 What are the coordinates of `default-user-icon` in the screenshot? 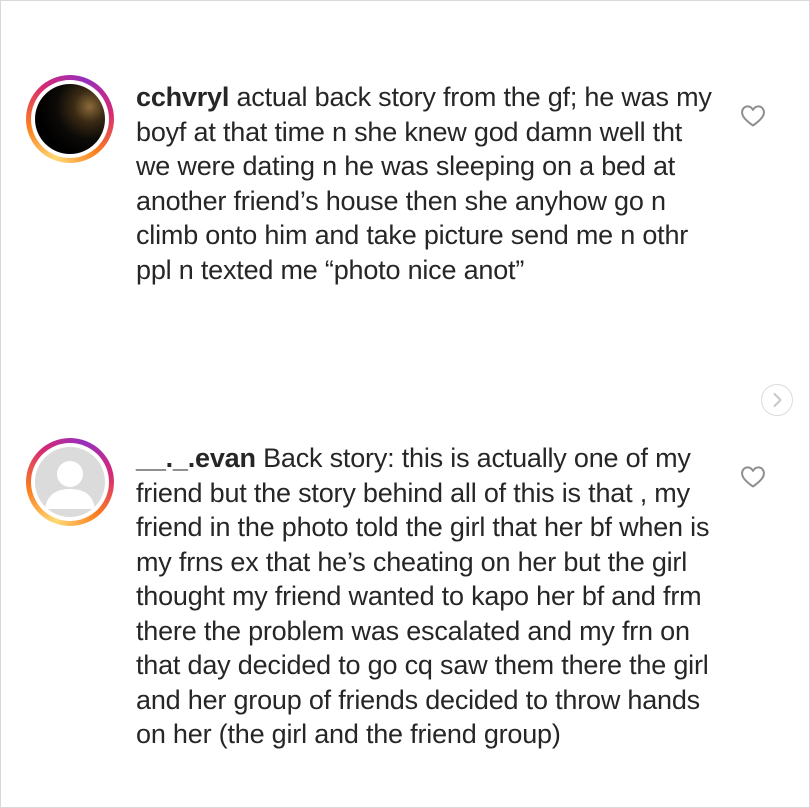 It's located at (70, 485).